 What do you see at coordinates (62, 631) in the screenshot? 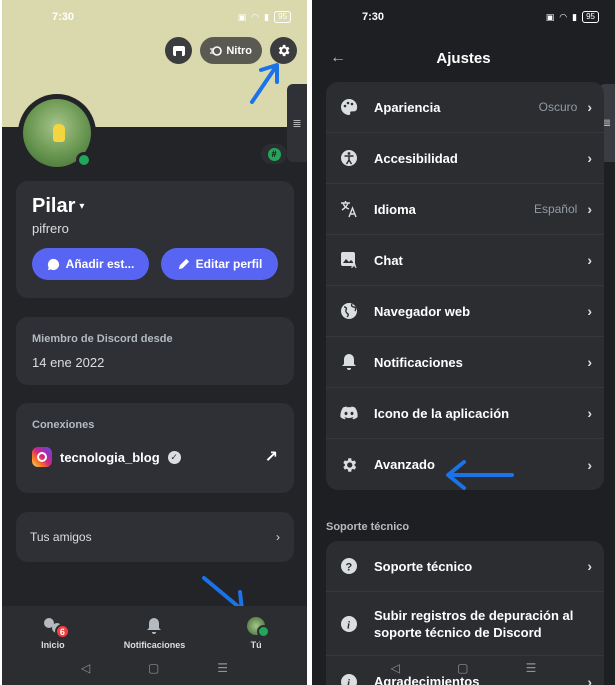
I see `home-badge: 6` at bounding box center [62, 631].